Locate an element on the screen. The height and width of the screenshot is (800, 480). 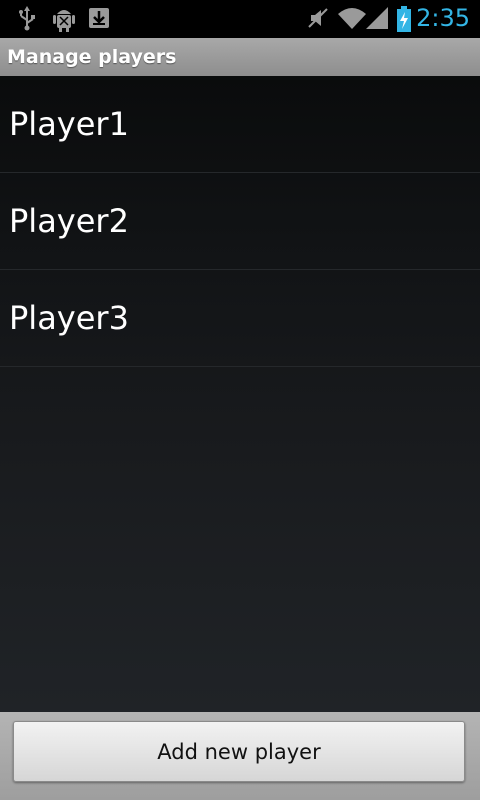
usb-icon is located at coordinates (27, 20).